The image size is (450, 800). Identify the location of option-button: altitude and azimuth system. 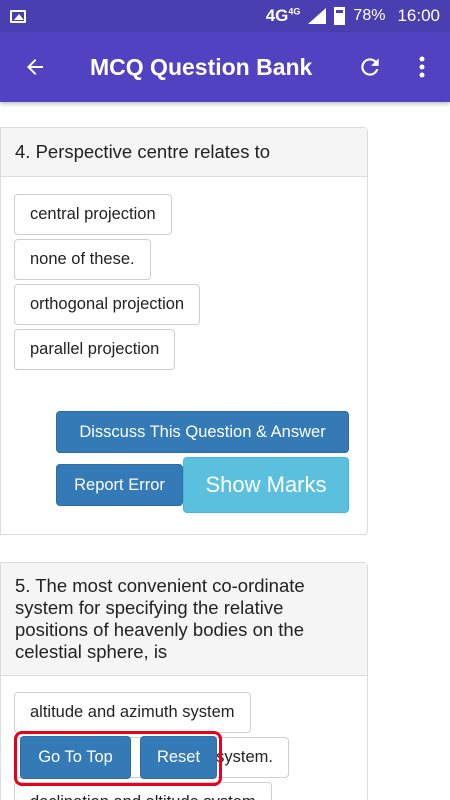
(132, 712).